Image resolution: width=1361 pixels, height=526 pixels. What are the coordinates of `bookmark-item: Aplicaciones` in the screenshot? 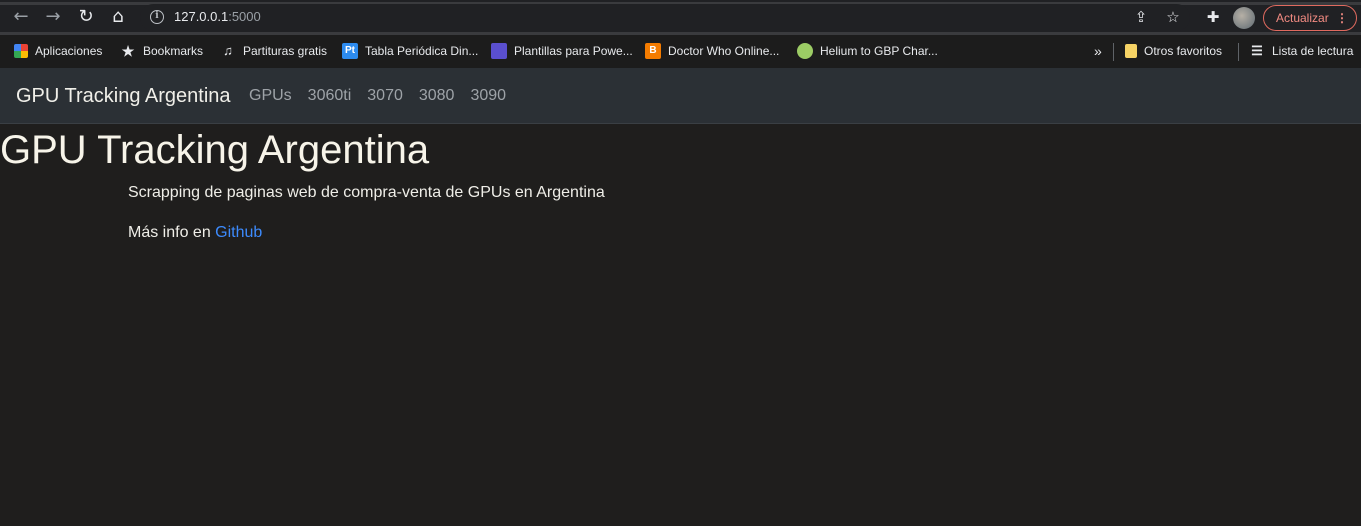 It's located at (58, 51).